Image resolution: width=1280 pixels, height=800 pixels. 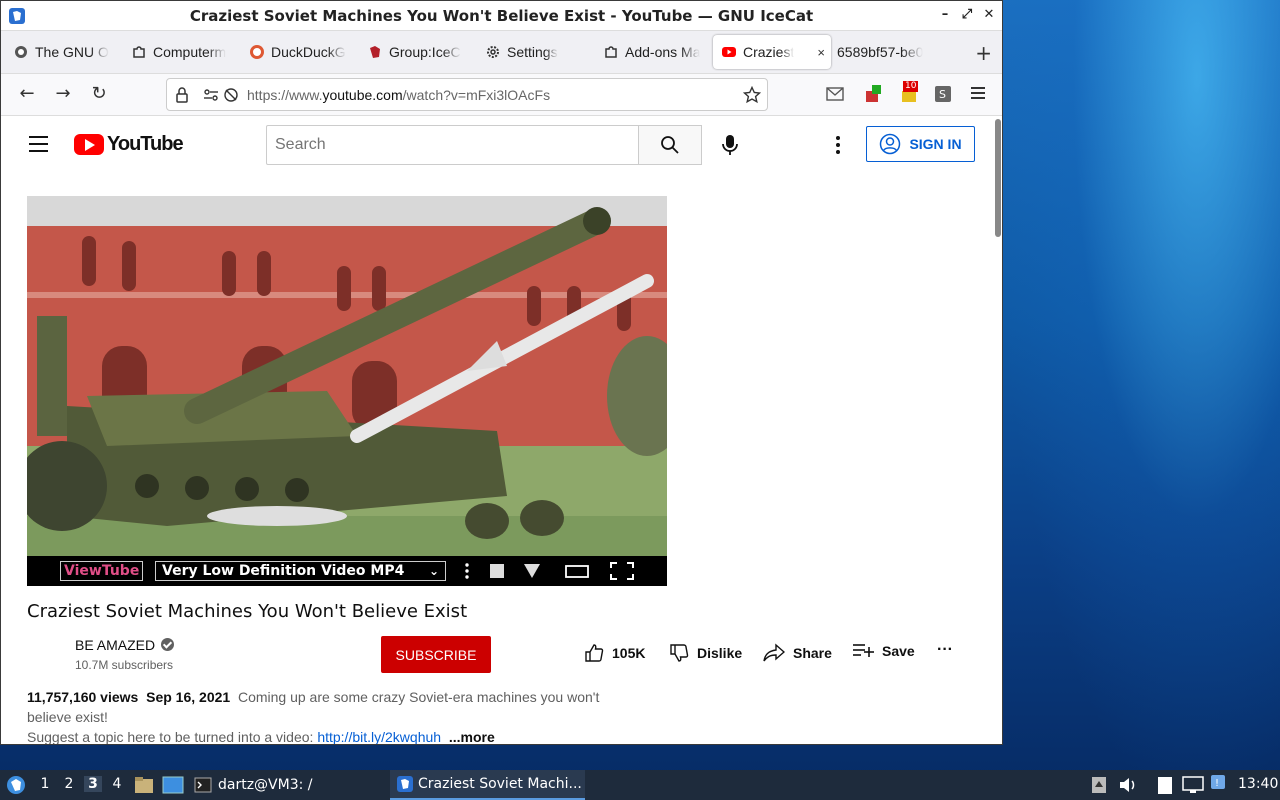 What do you see at coordinates (989, 15) in the screenshot?
I see `close-window-button: ✕` at bounding box center [989, 15].